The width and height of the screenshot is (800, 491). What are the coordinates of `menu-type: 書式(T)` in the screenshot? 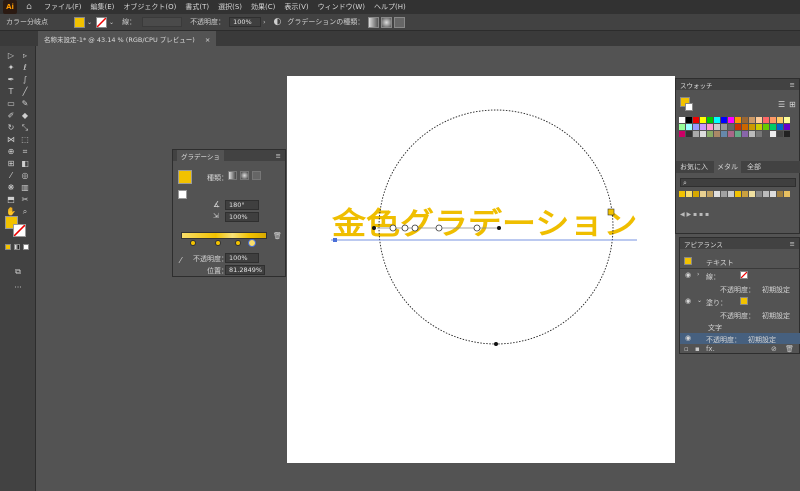 It's located at (197, 7).